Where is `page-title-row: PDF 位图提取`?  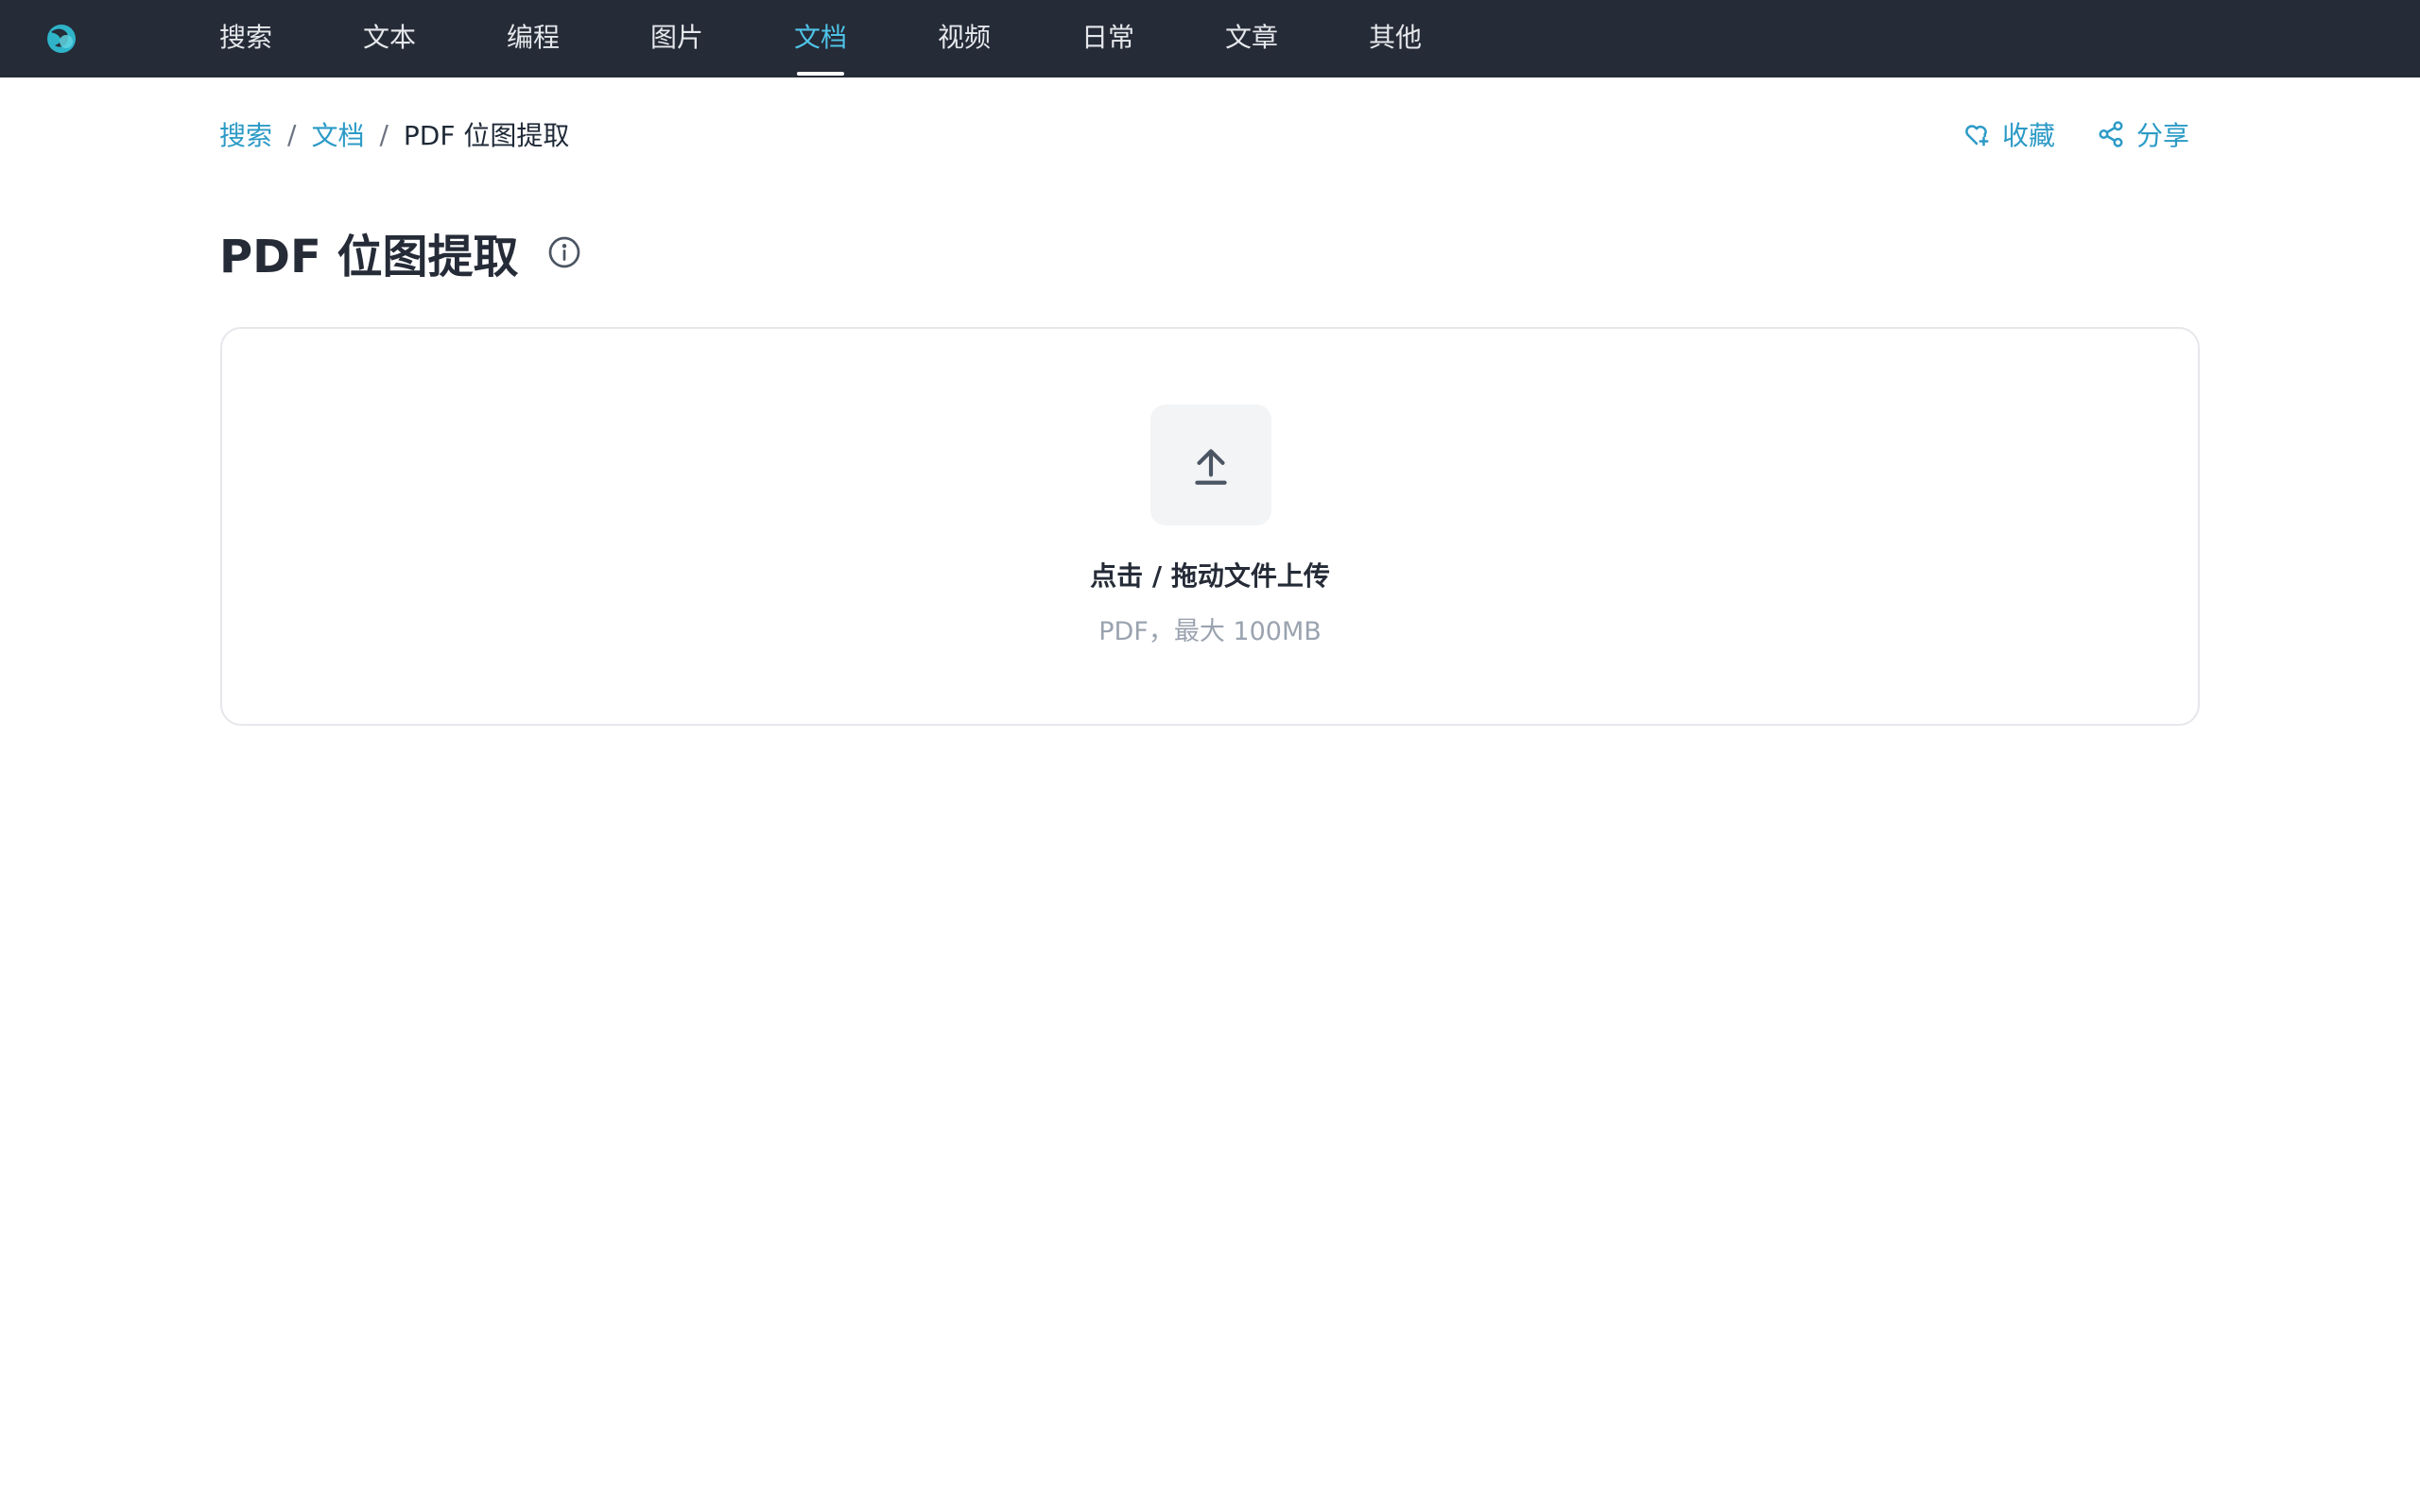
page-title-row: PDF 位图提取 is located at coordinates (400, 252).